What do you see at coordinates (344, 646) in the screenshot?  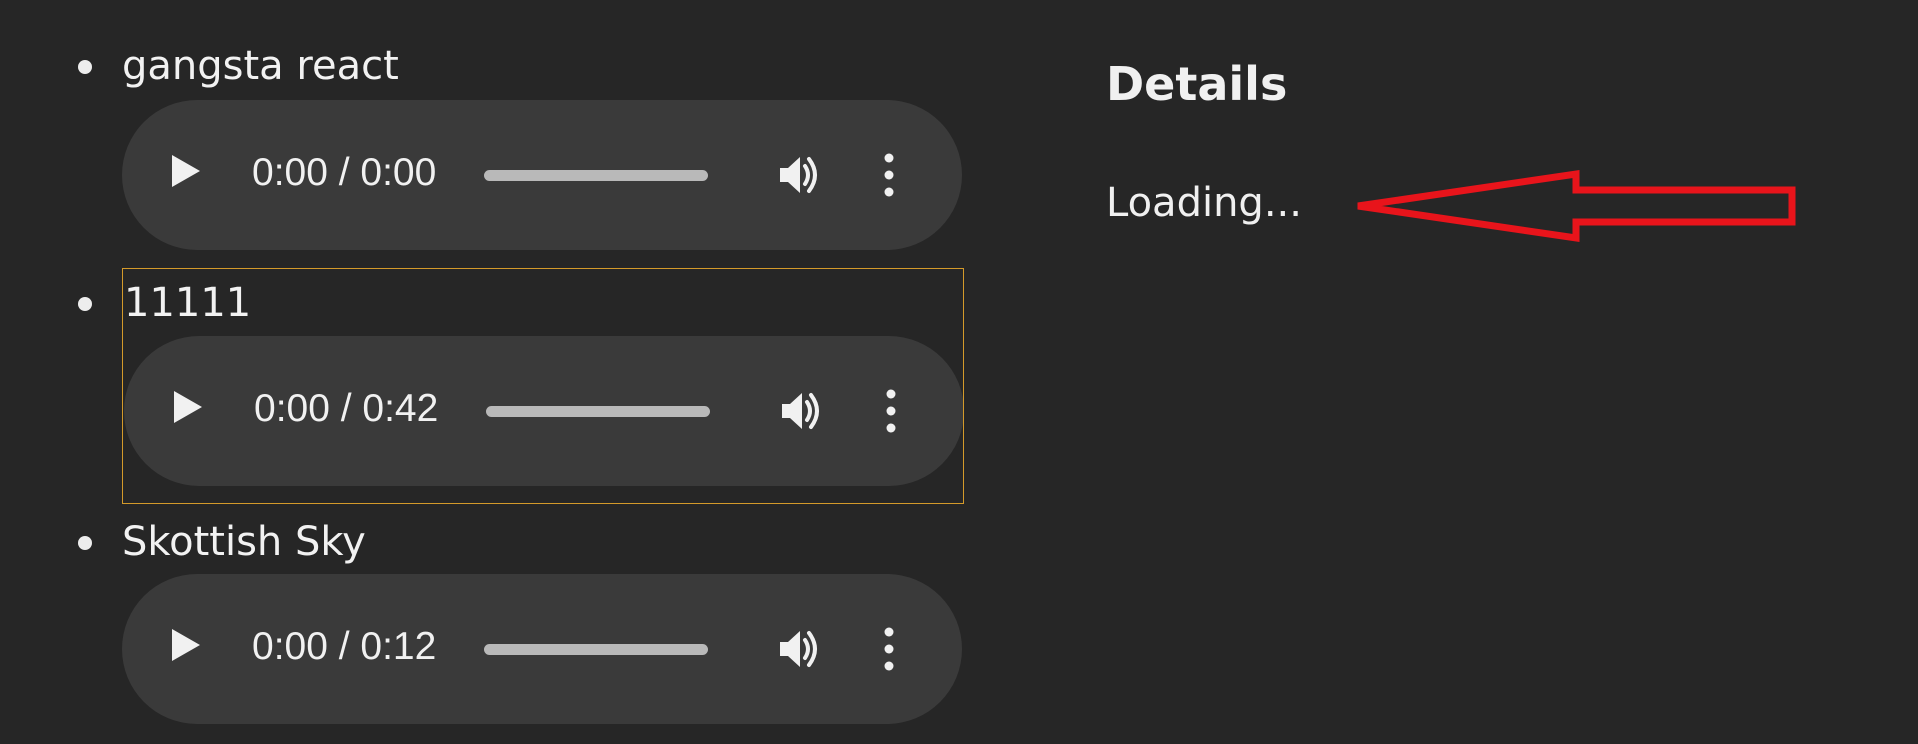 I see `time-display: 0:00 / 0:12` at bounding box center [344, 646].